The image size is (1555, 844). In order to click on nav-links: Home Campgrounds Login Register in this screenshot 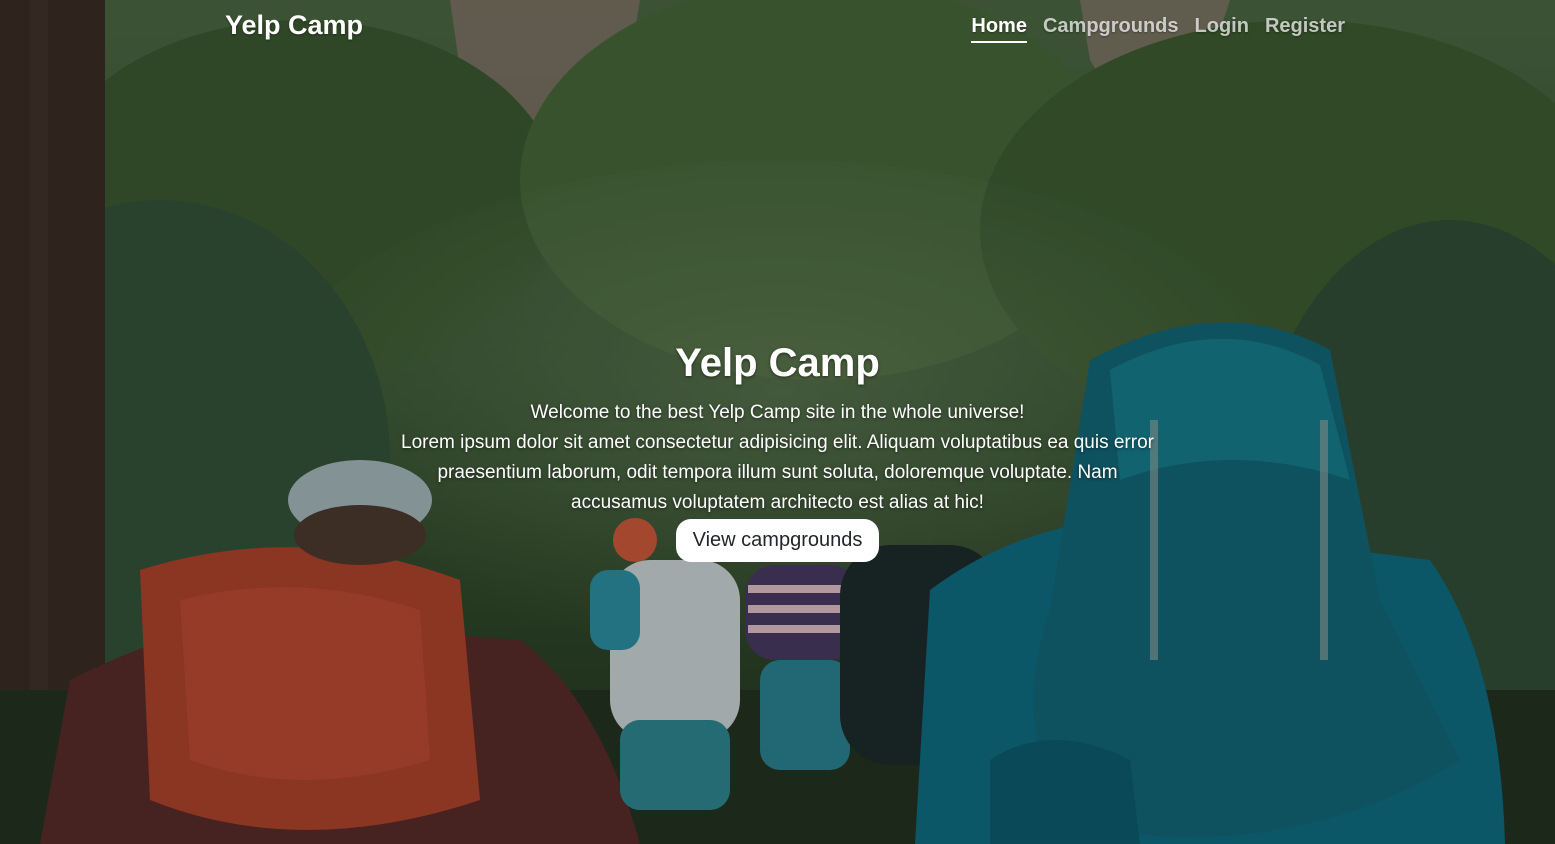, I will do `click(1158, 29)`.